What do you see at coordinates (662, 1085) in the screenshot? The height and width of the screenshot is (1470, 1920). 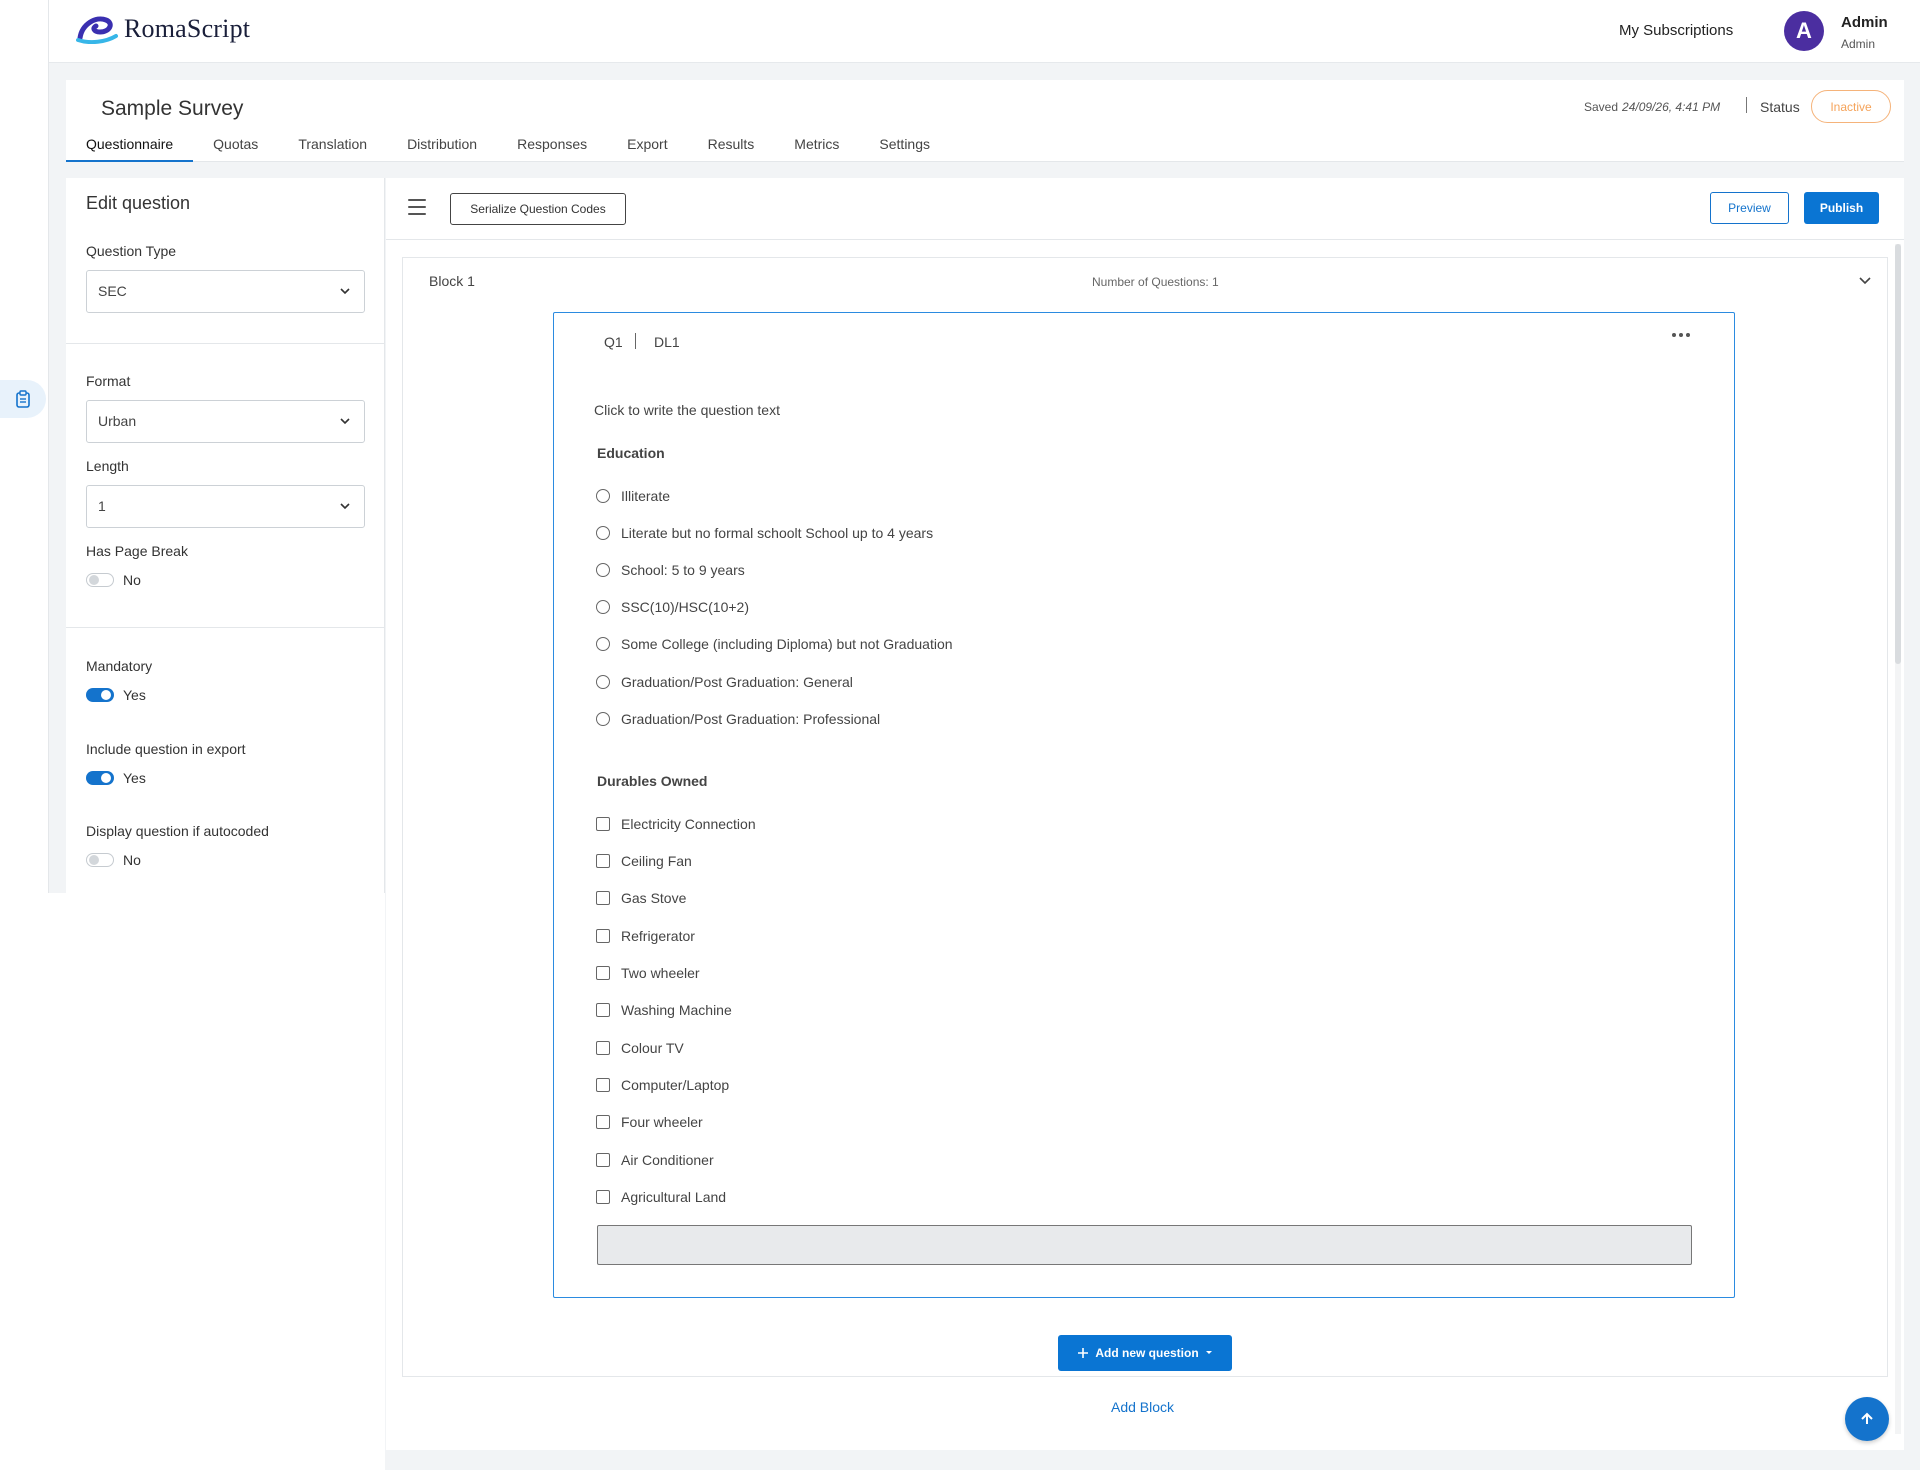 I see `durables-option: Computer/Laptop` at bounding box center [662, 1085].